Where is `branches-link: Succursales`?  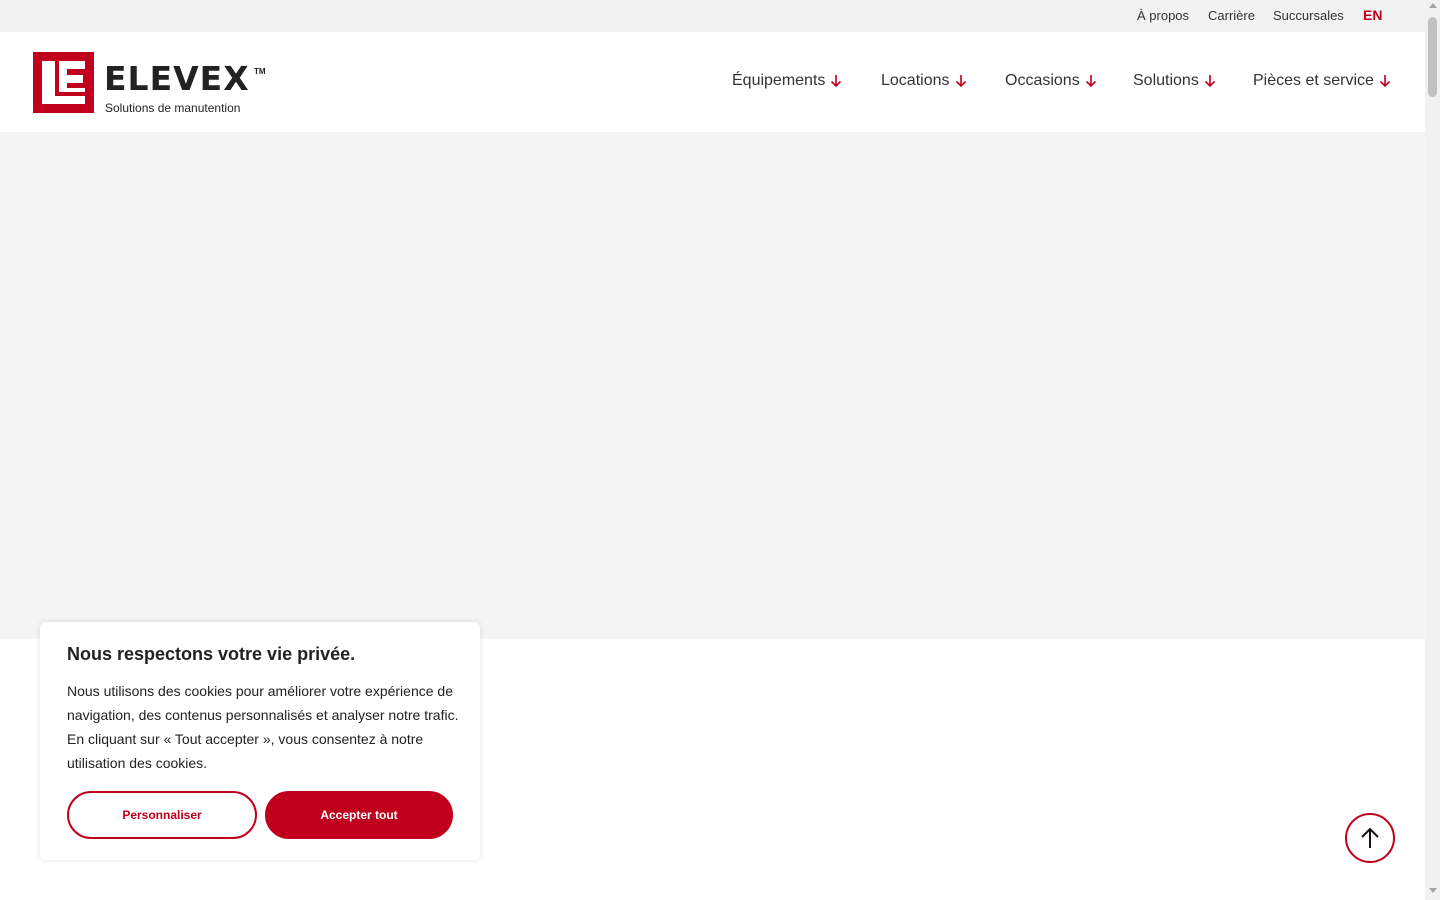
branches-link: Succursales is located at coordinates (1308, 15).